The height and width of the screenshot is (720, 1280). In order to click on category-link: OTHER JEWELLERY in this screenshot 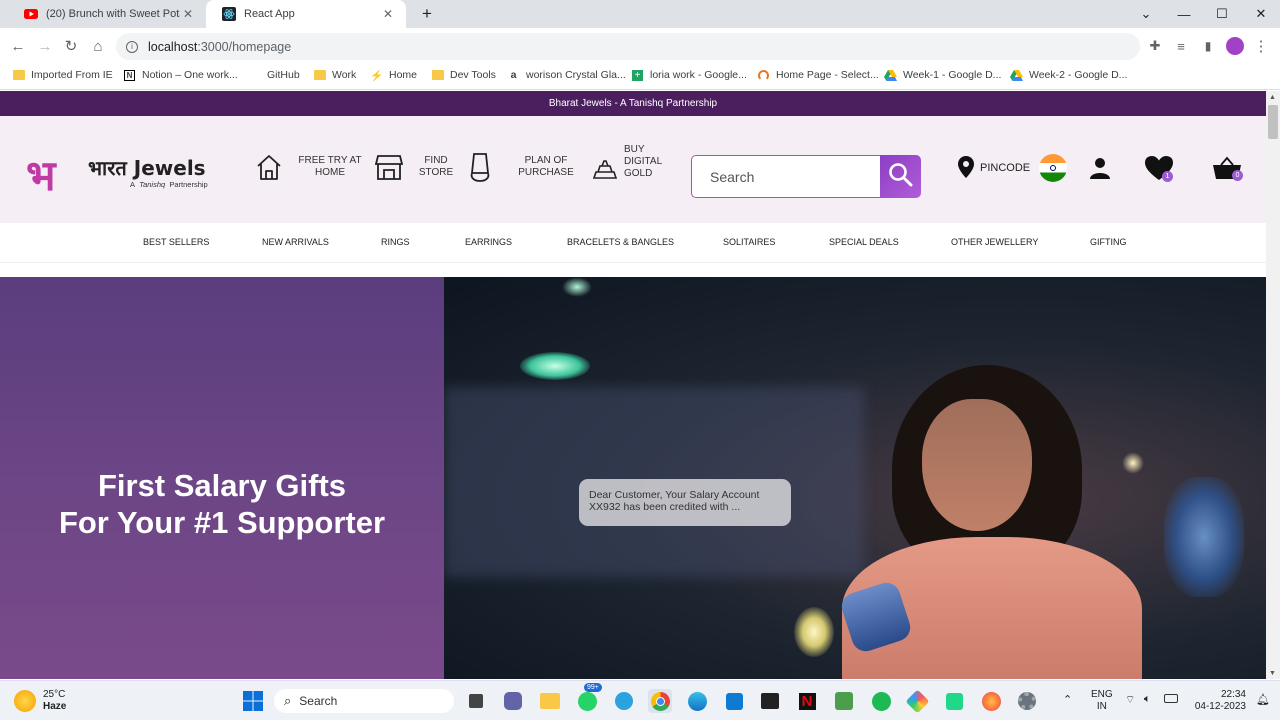, I will do `click(994, 242)`.